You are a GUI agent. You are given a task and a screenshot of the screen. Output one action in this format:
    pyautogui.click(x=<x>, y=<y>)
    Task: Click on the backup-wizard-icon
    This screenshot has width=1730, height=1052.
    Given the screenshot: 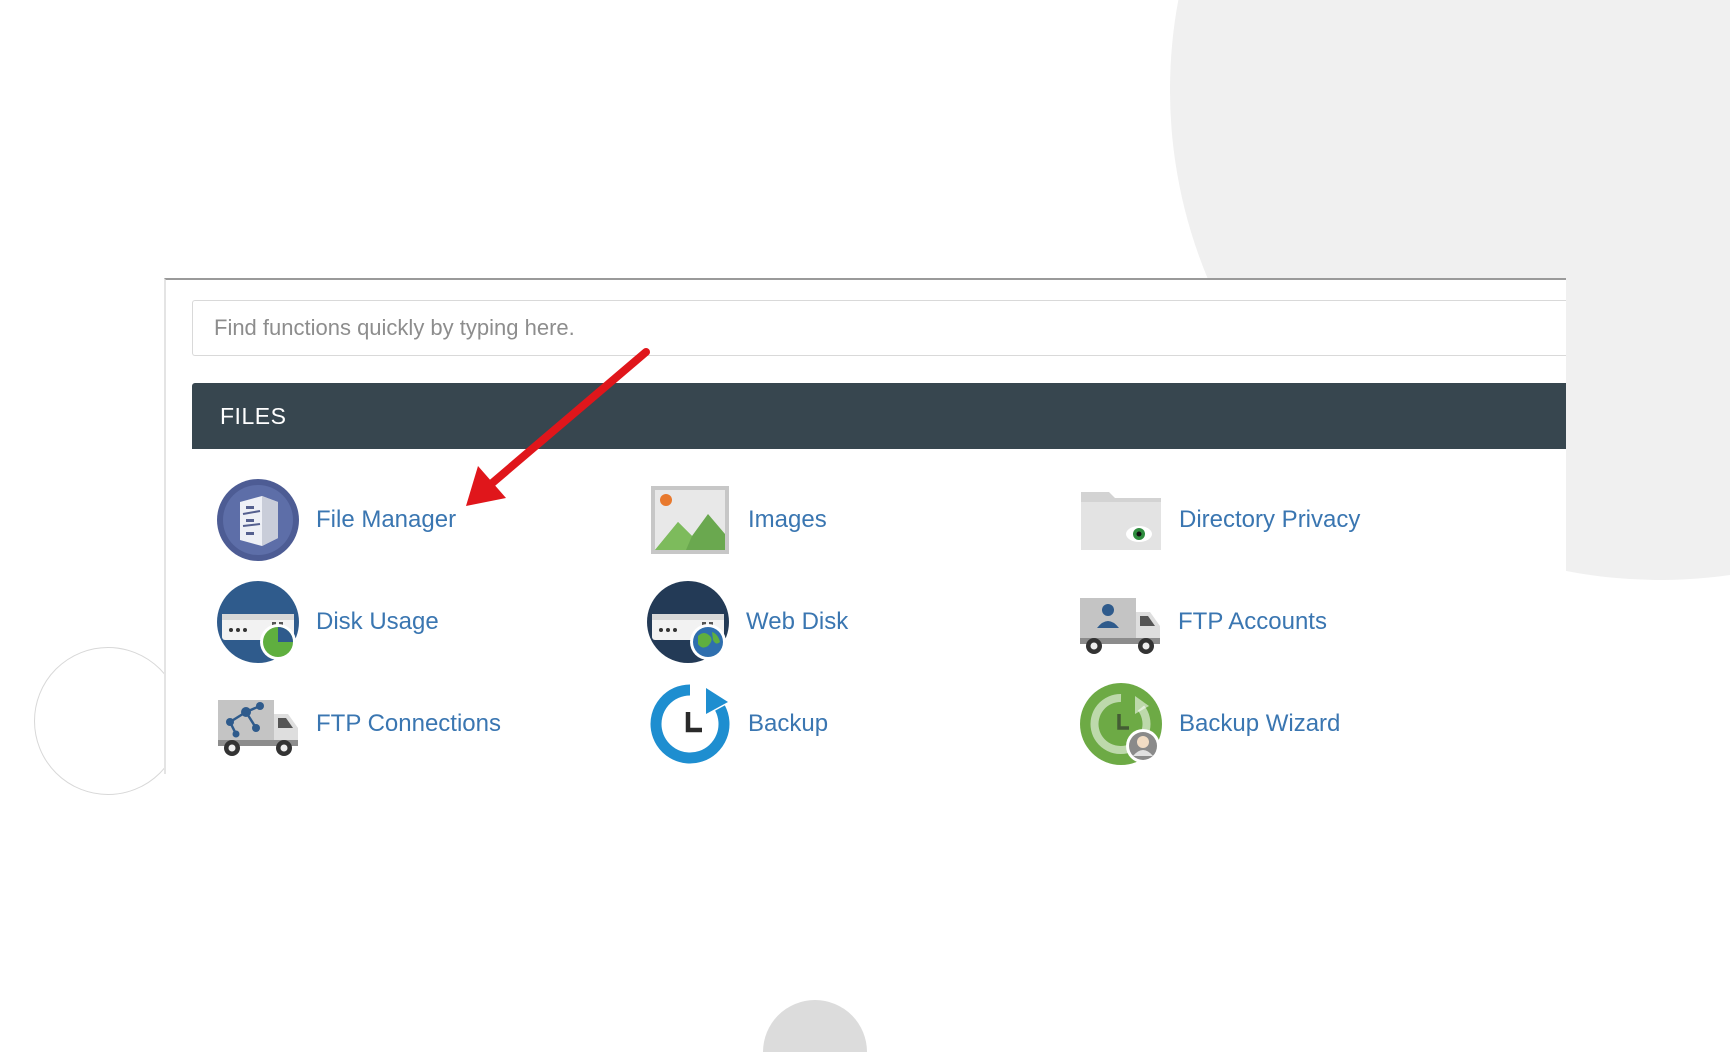 What is the action you would take?
    pyautogui.click(x=1121, y=724)
    